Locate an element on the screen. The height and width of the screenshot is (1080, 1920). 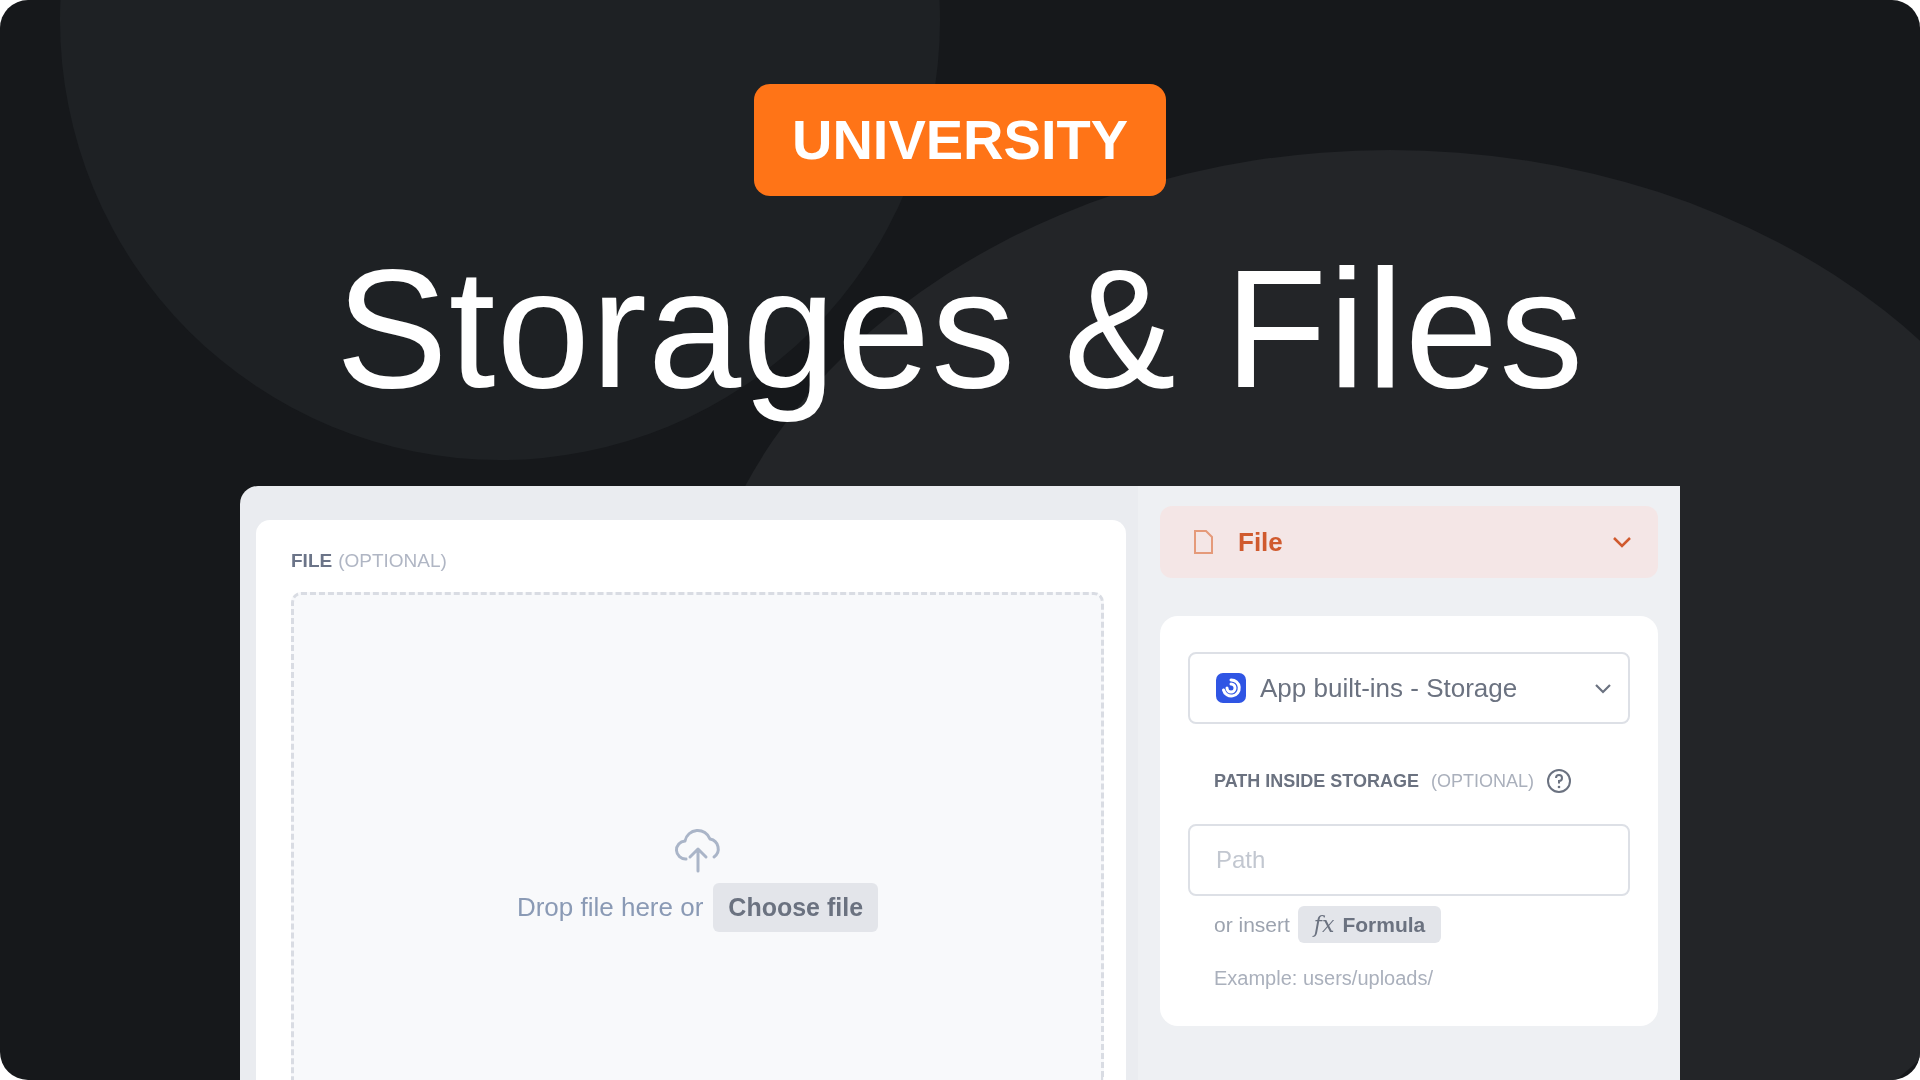
swirl-logo-icon is located at coordinates (1231, 688).